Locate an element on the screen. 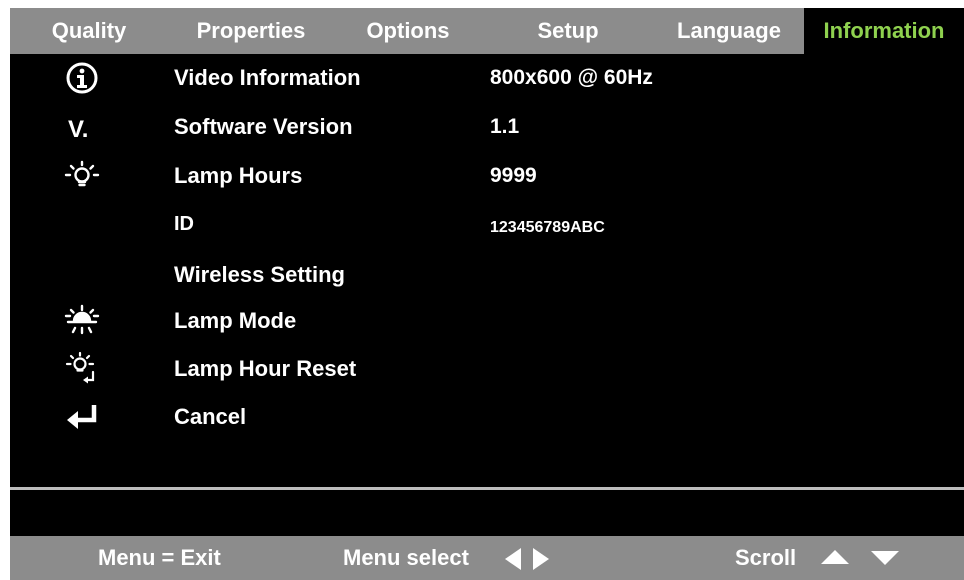  info-circle-icon is located at coordinates (82, 78).